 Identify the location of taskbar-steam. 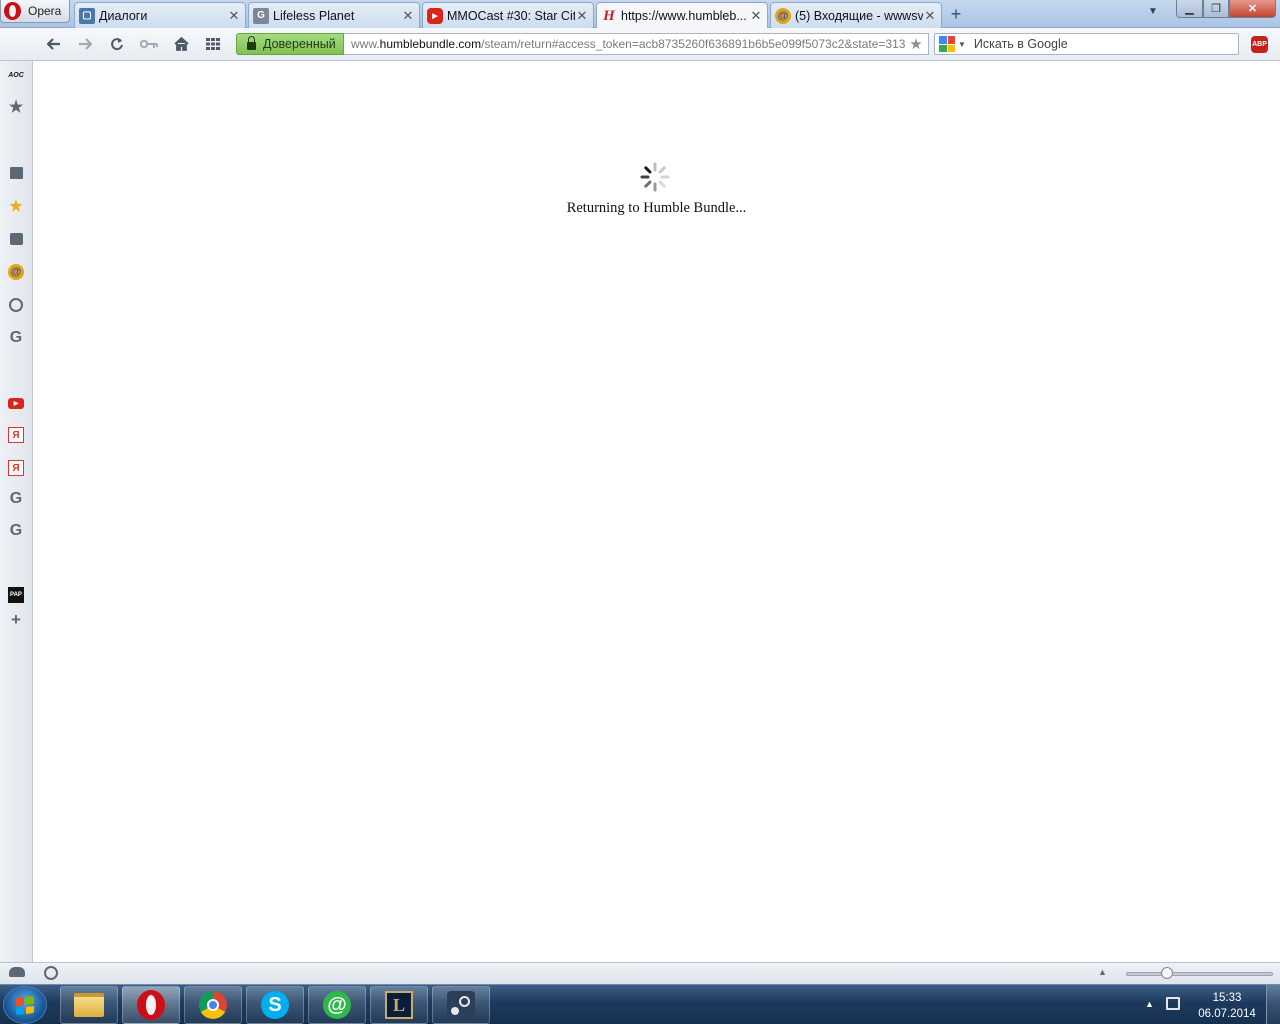
(461, 1005).